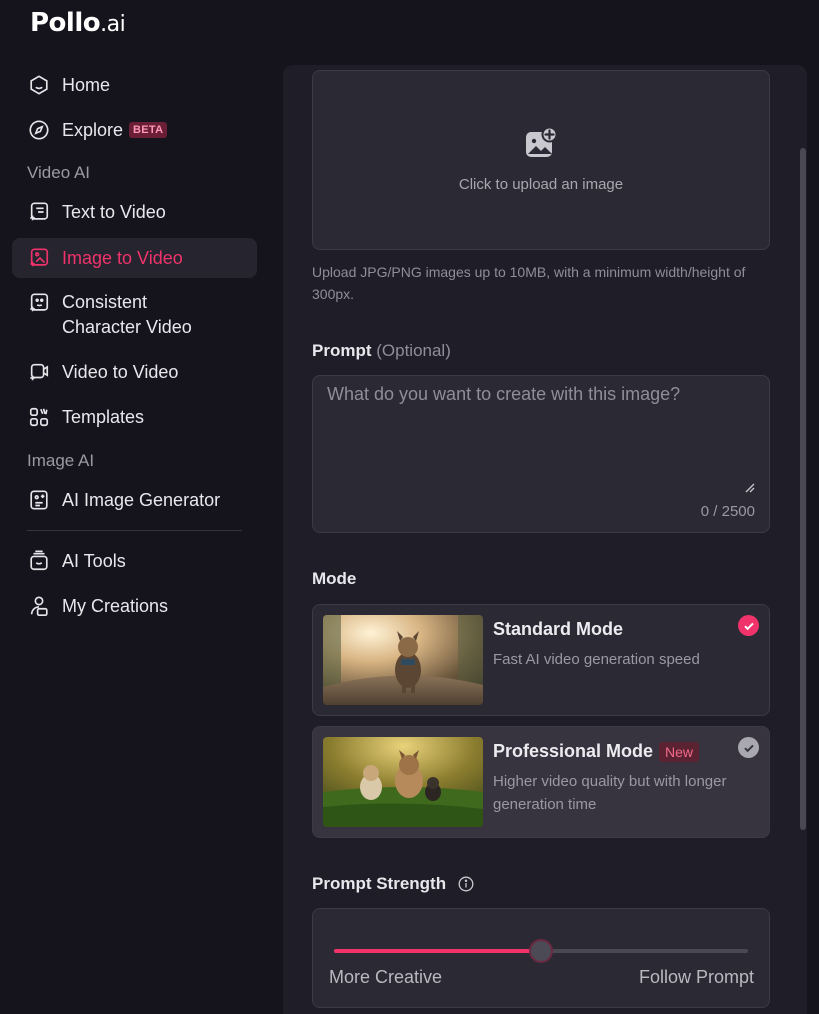 The image size is (819, 1014). I want to click on sidebar-item-text-to-video: Text to Video, so click(134, 212).